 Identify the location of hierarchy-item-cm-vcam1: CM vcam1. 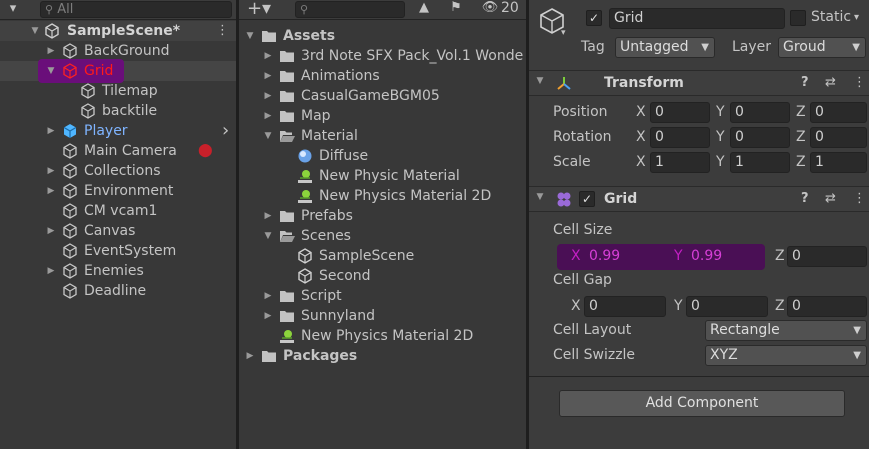
(118, 211).